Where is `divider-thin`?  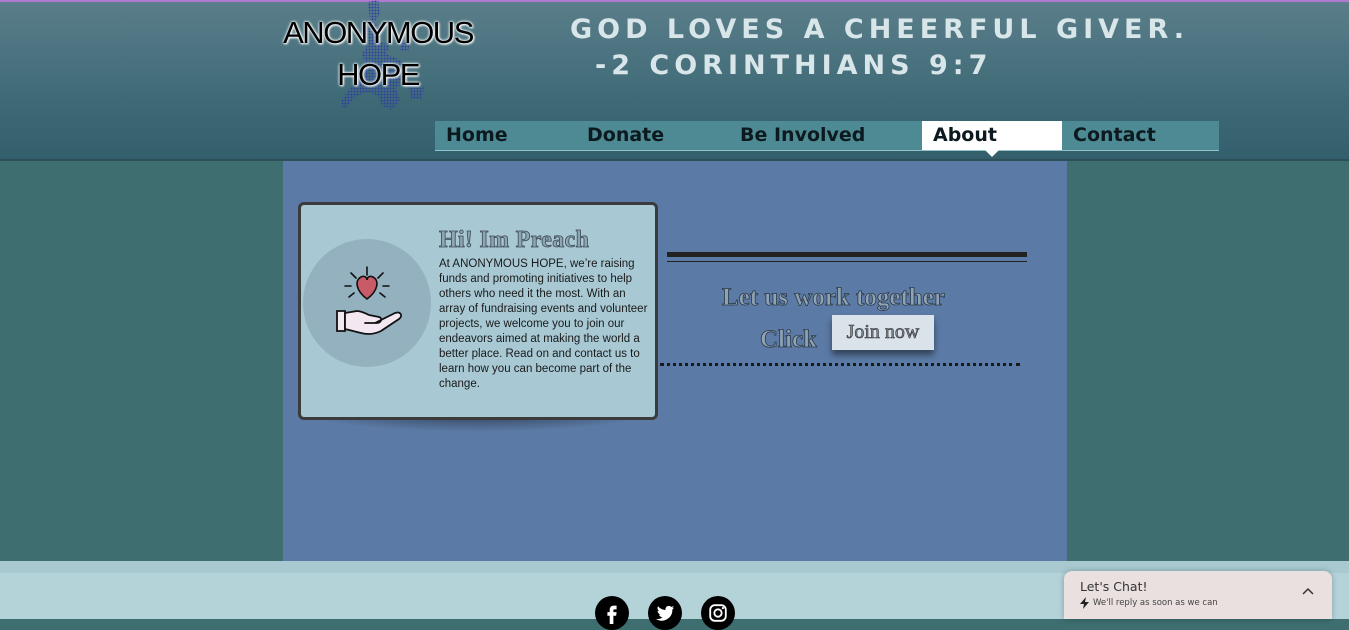 divider-thin is located at coordinates (847, 261).